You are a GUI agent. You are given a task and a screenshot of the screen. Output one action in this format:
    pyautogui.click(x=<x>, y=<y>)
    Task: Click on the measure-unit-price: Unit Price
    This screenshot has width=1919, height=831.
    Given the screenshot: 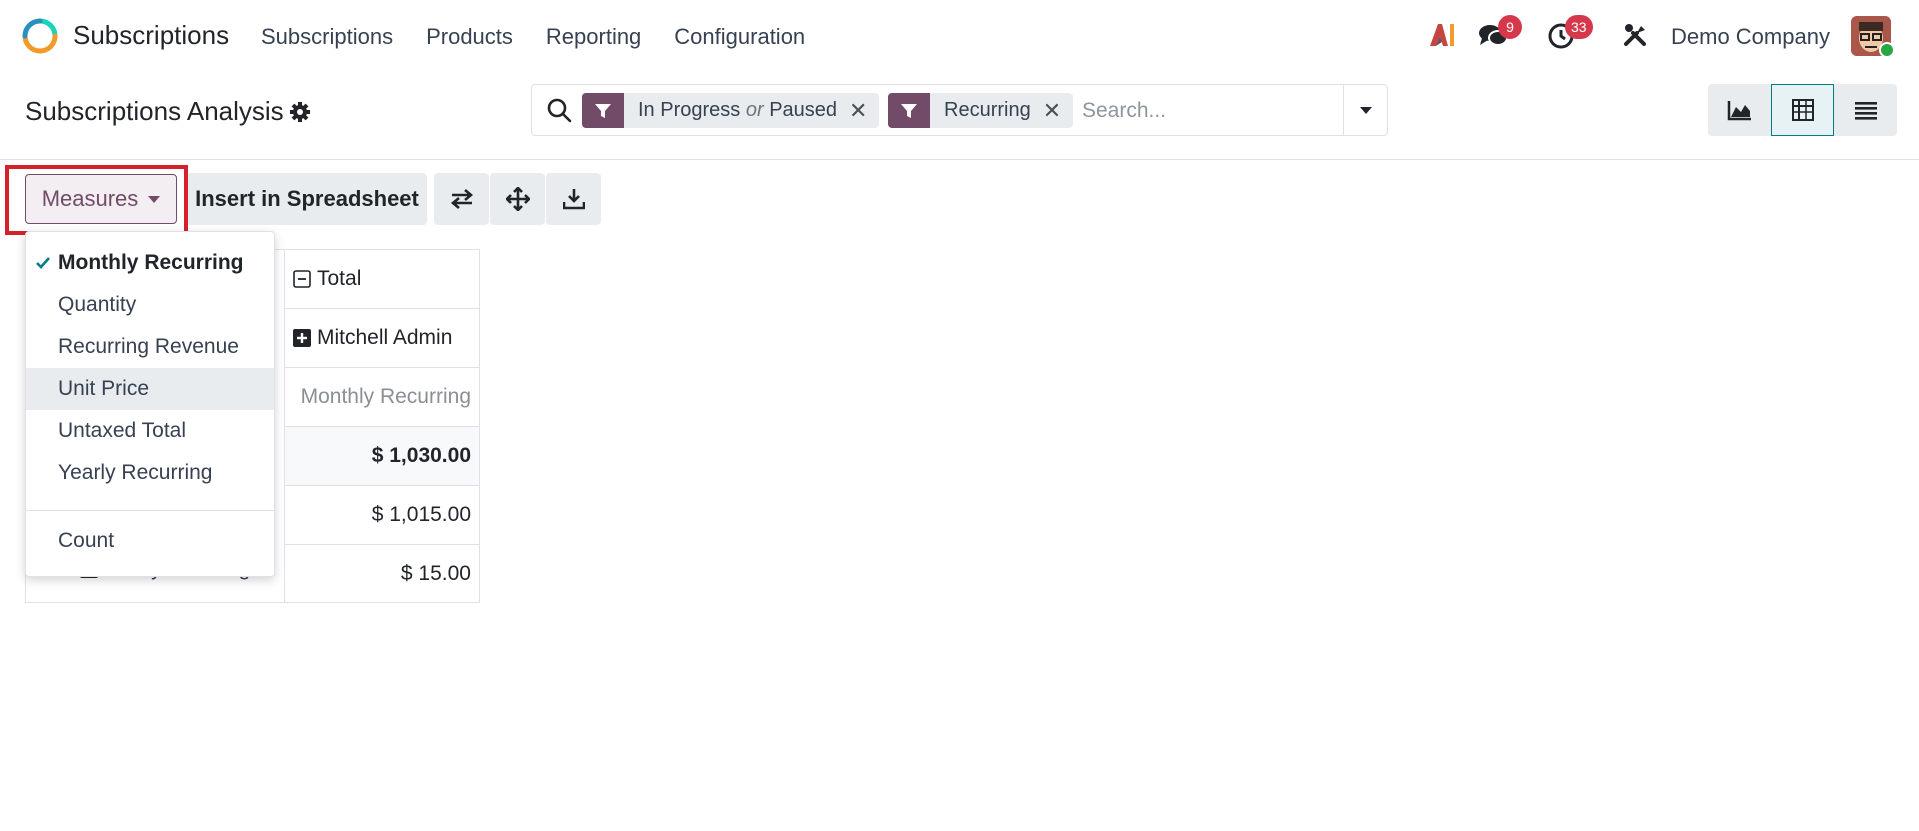 What is the action you would take?
    pyautogui.click(x=150, y=389)
    